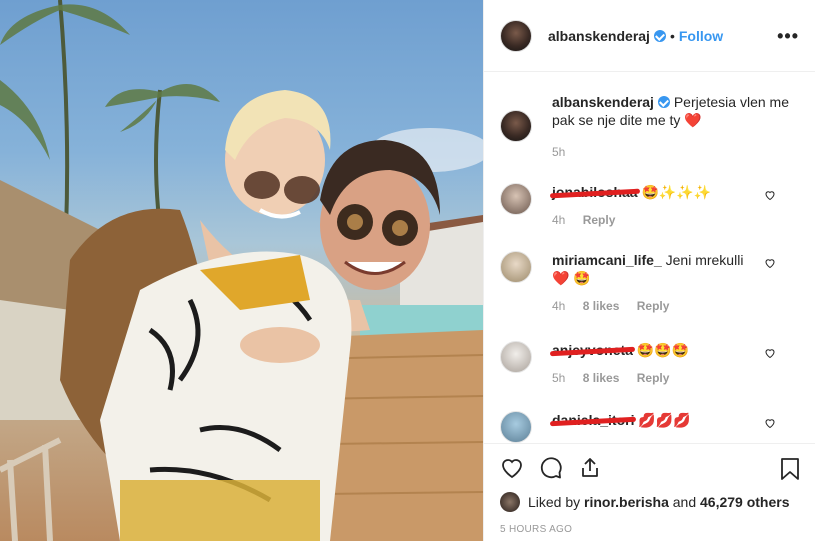 This screenshot has height=541, width=815. What do you see at coordinates (664, 420) in the screenshot?
I see `comment-text: 💋💋💋` at bounding box center [664, 420].